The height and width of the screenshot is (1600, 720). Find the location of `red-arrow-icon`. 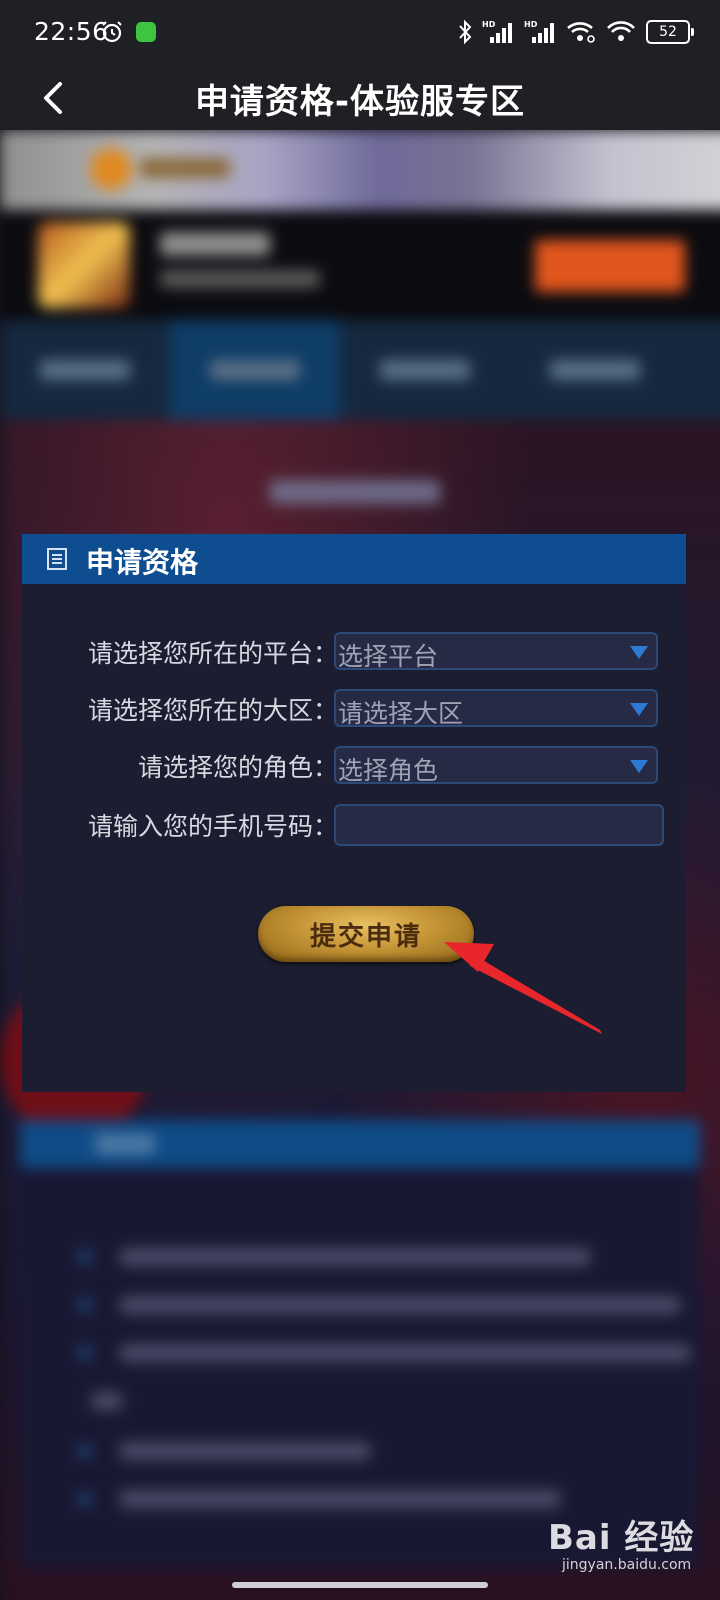

red-arrow-icon is located at coordinates (523, 988).